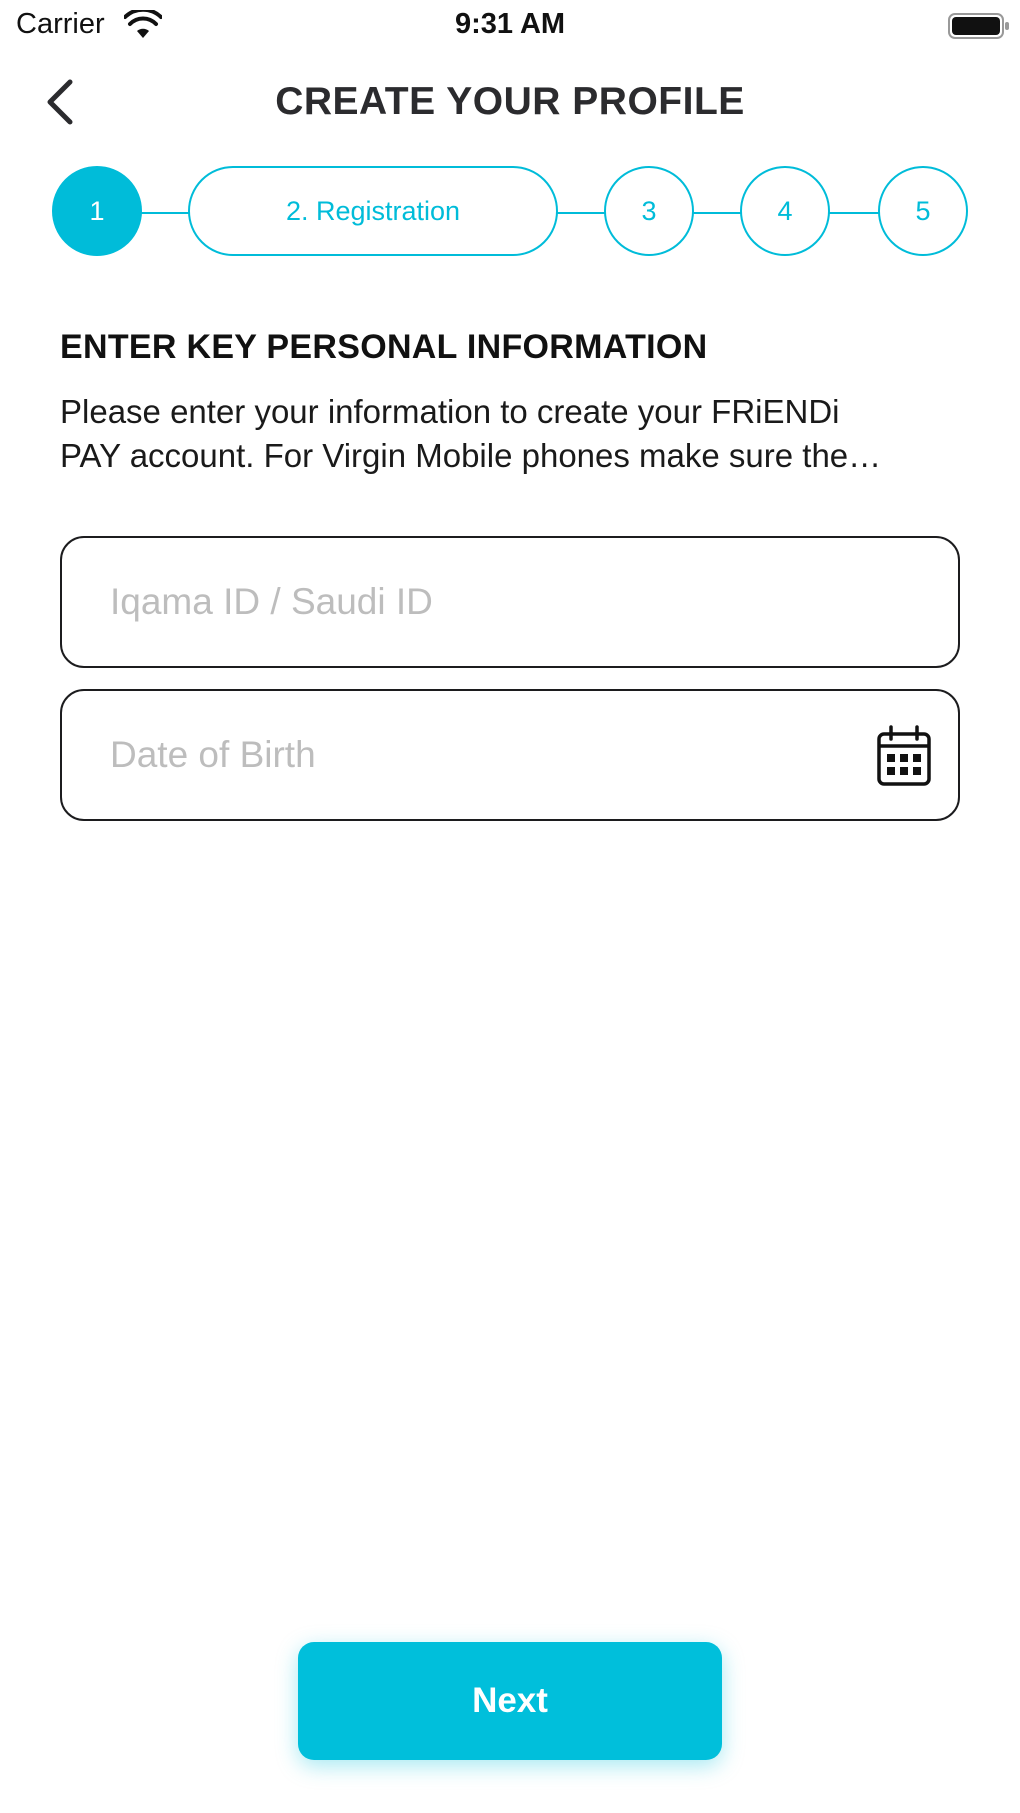 The width and height of the screenshot is (1020, 1813). Describe the element at coordinates (510, 1701) in the screenshot. I see `next-button: Next` at that location.